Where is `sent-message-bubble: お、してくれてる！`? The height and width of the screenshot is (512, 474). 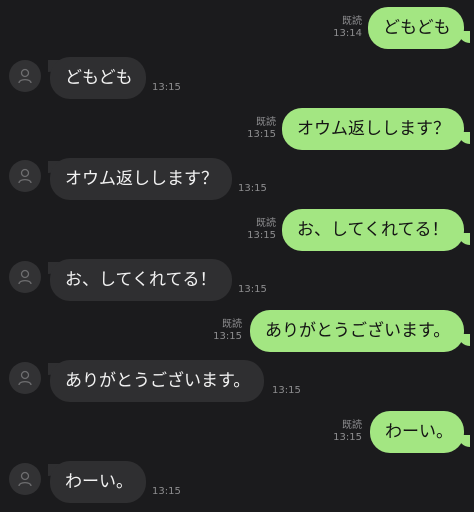
sent-message-bubble: お、してくれてる！ is located at coordinates (373, 230).